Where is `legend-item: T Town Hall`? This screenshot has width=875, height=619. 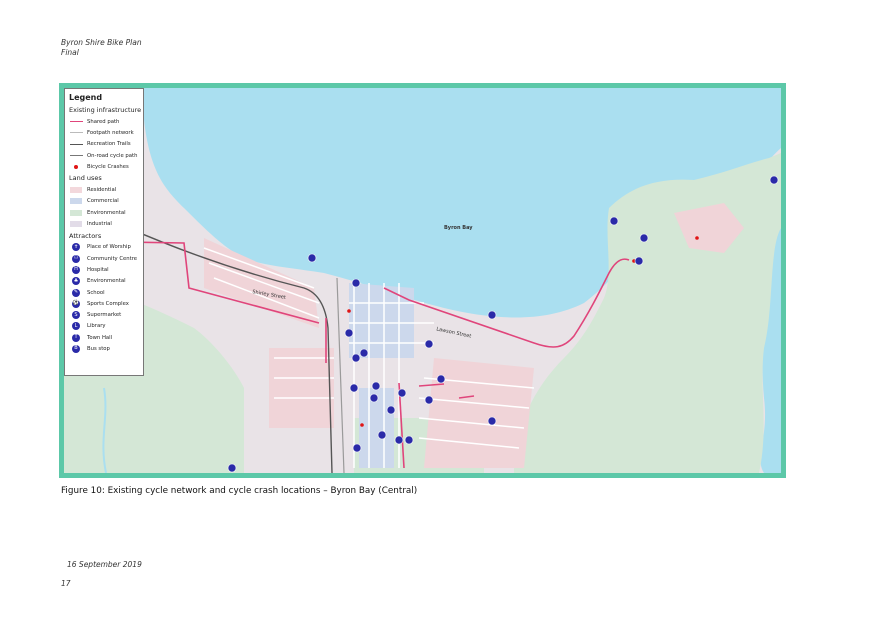 legend-item: T Town Hall is located at coordinates (106, 337).